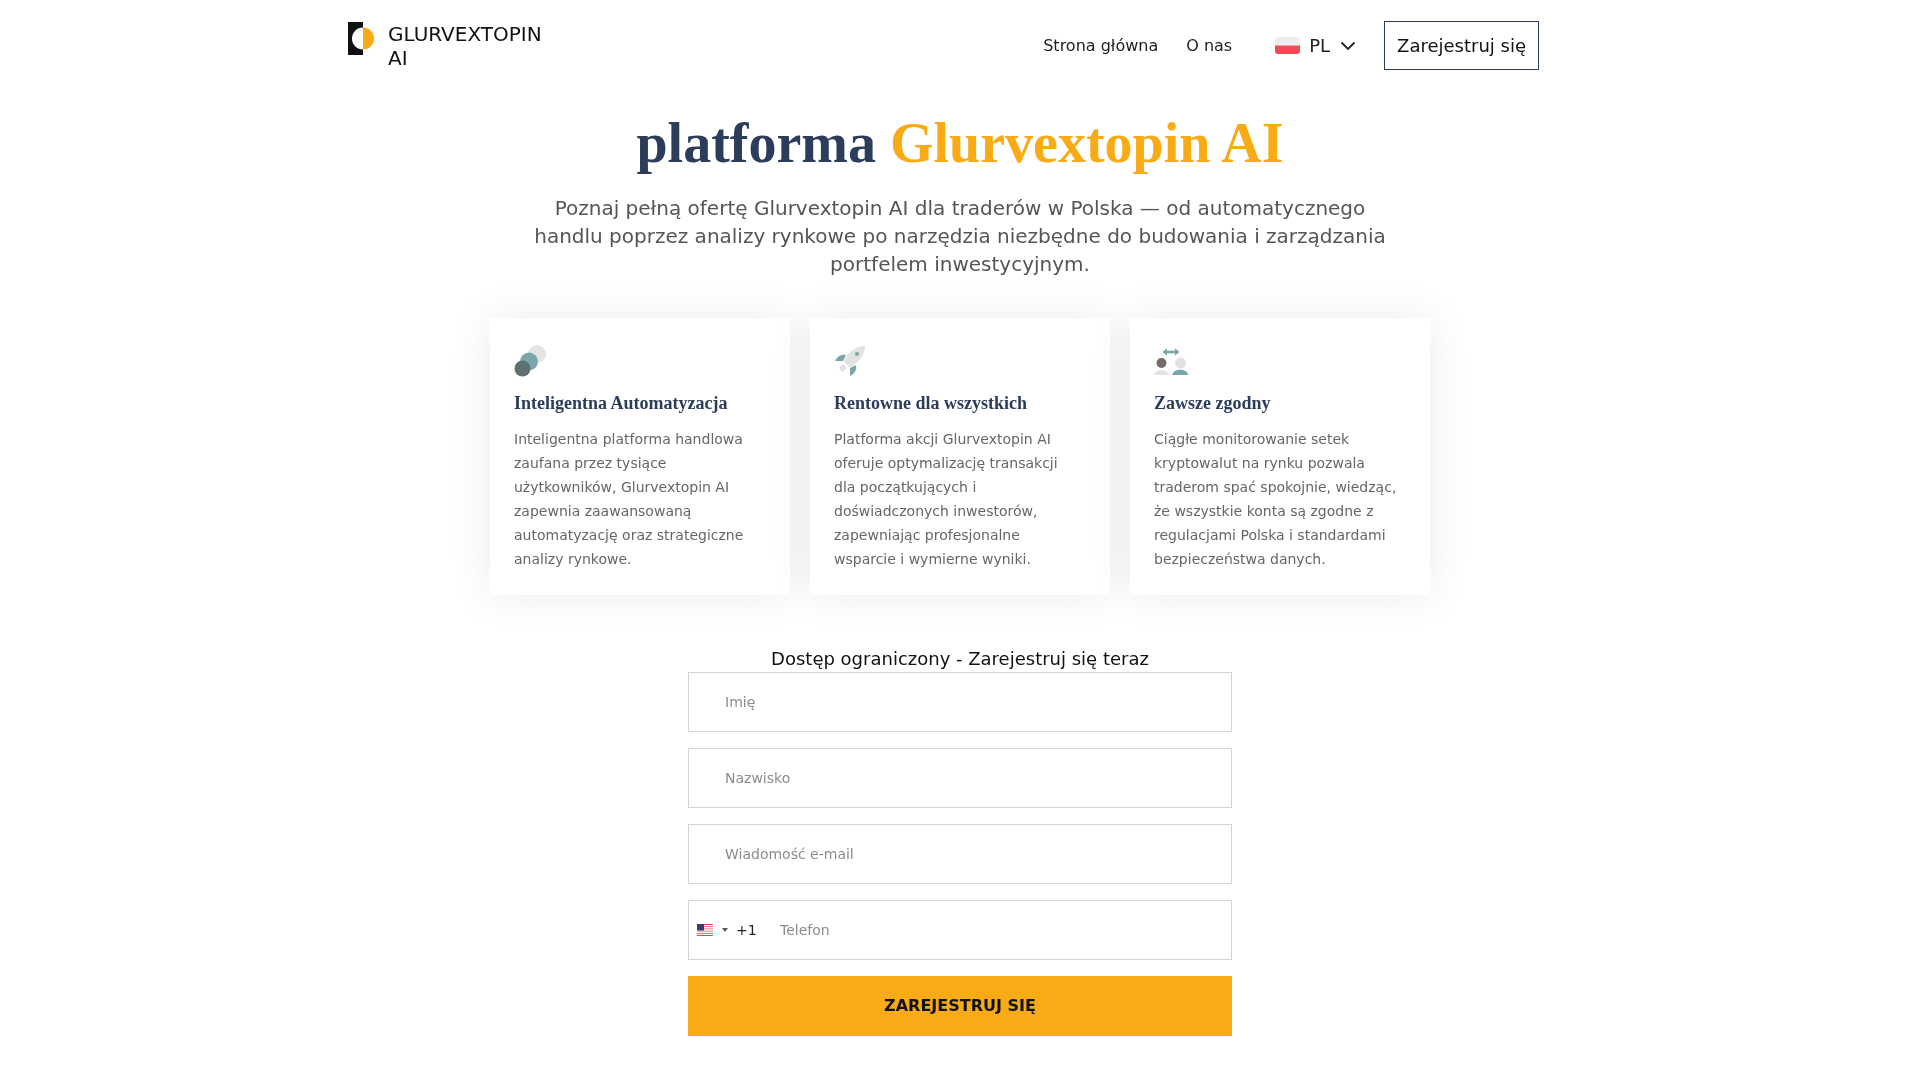 The image size is (1920, 1080). Describe the element at coordinates (850, 361) in the screenshot. I see `rocket-icon` at that location.